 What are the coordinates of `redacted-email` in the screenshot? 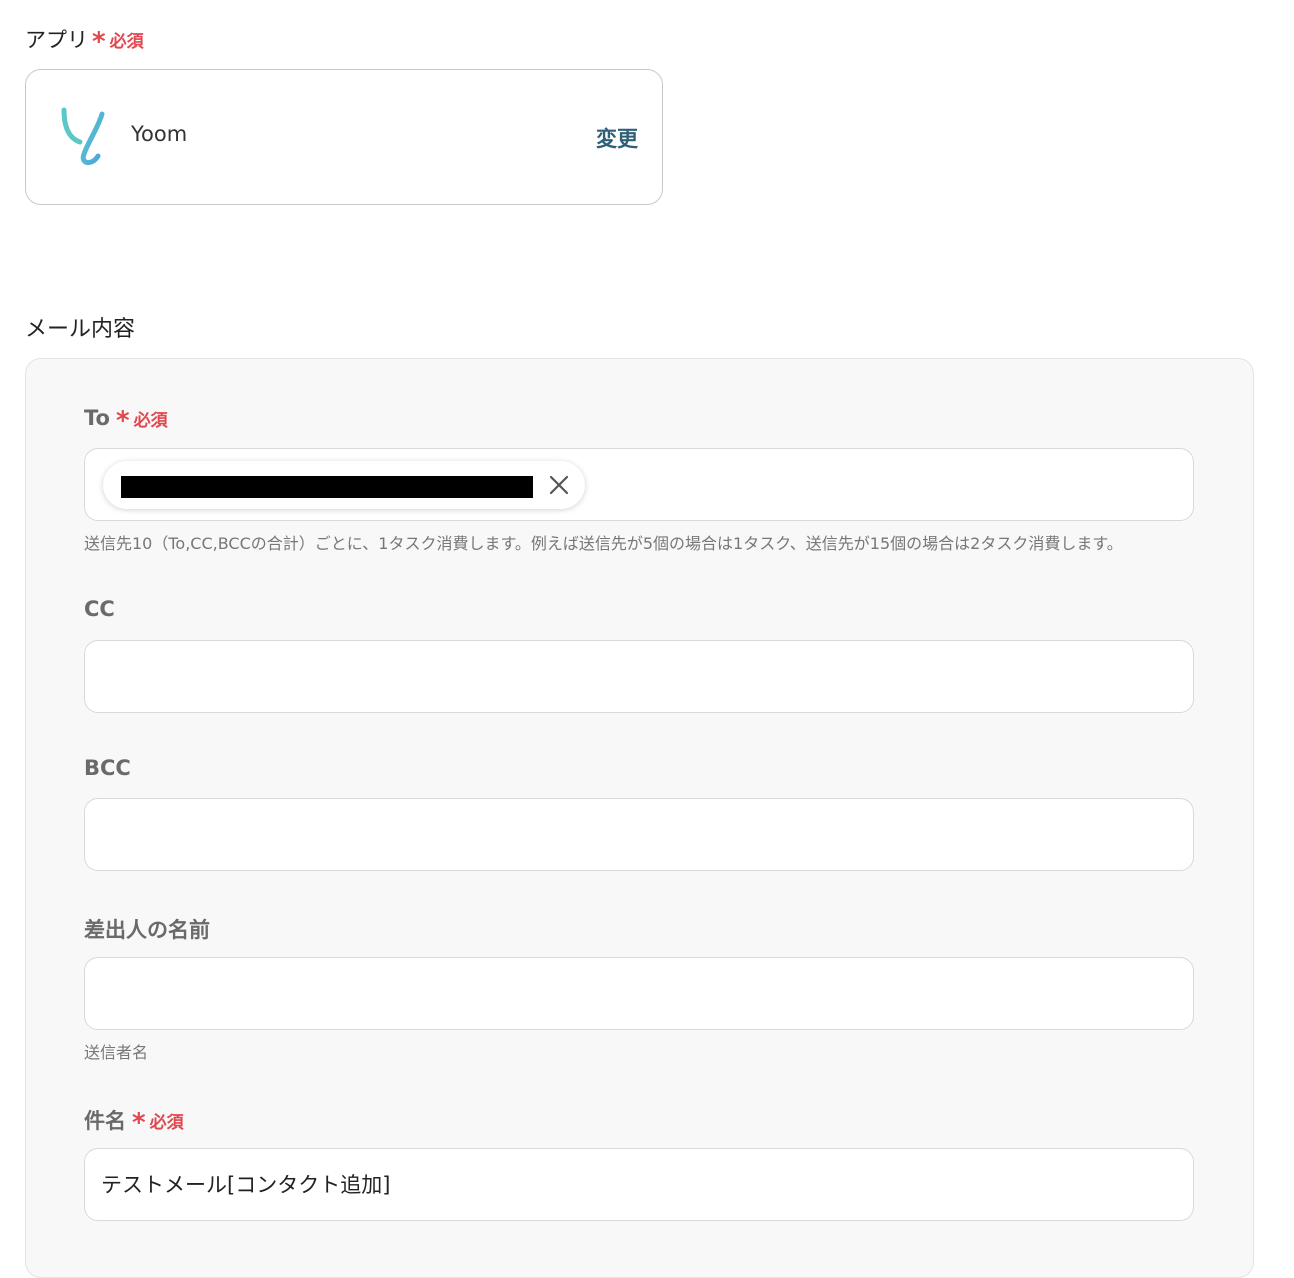 It's located at (327, 487).